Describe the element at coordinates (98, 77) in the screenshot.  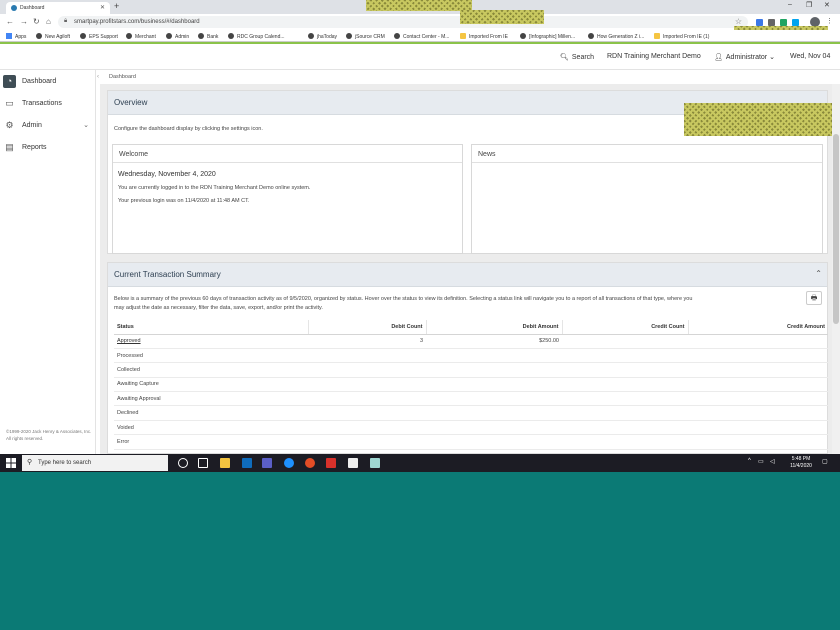
I see `sidebar-collapse-icon: ‹` at that location.